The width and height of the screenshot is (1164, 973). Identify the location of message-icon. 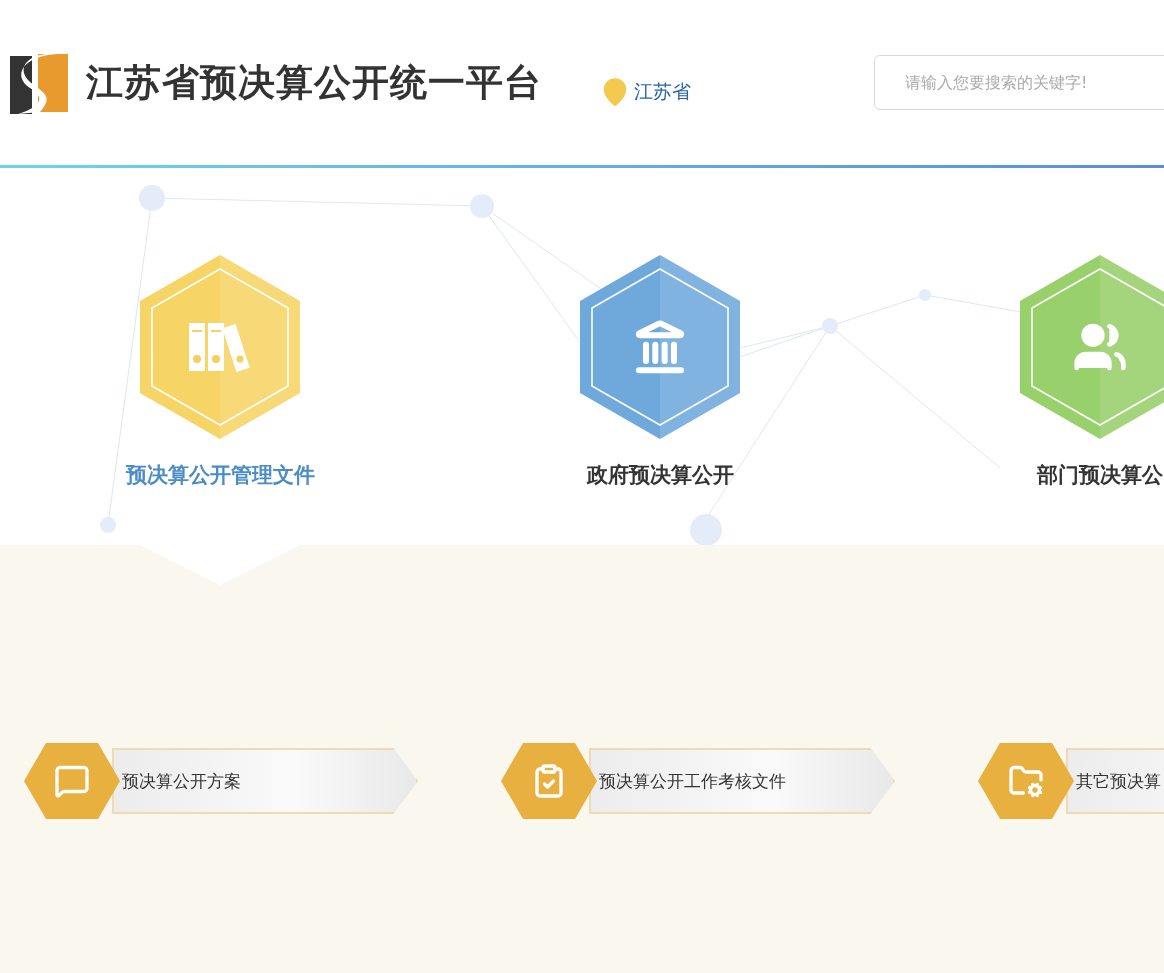
(72, 781).